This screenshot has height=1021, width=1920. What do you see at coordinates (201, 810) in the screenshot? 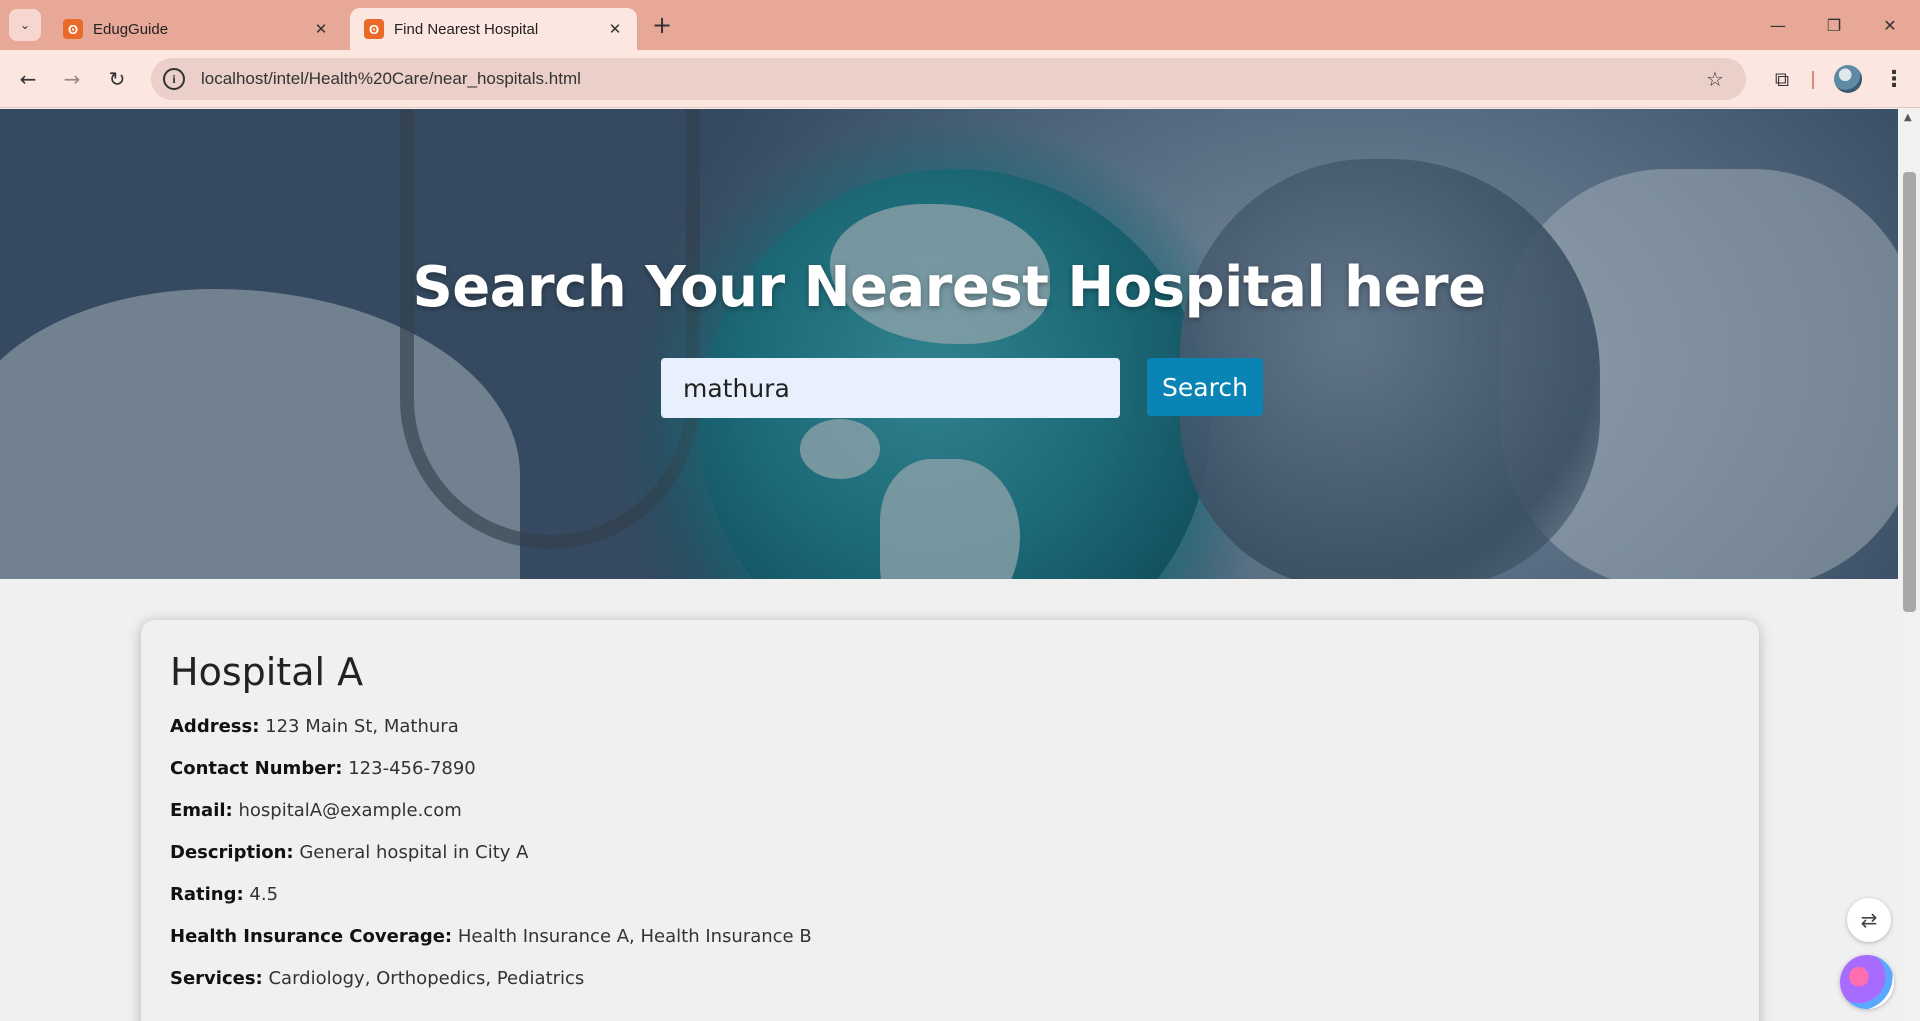
I see `field-label: Email:` at bounding box center [201, 810].